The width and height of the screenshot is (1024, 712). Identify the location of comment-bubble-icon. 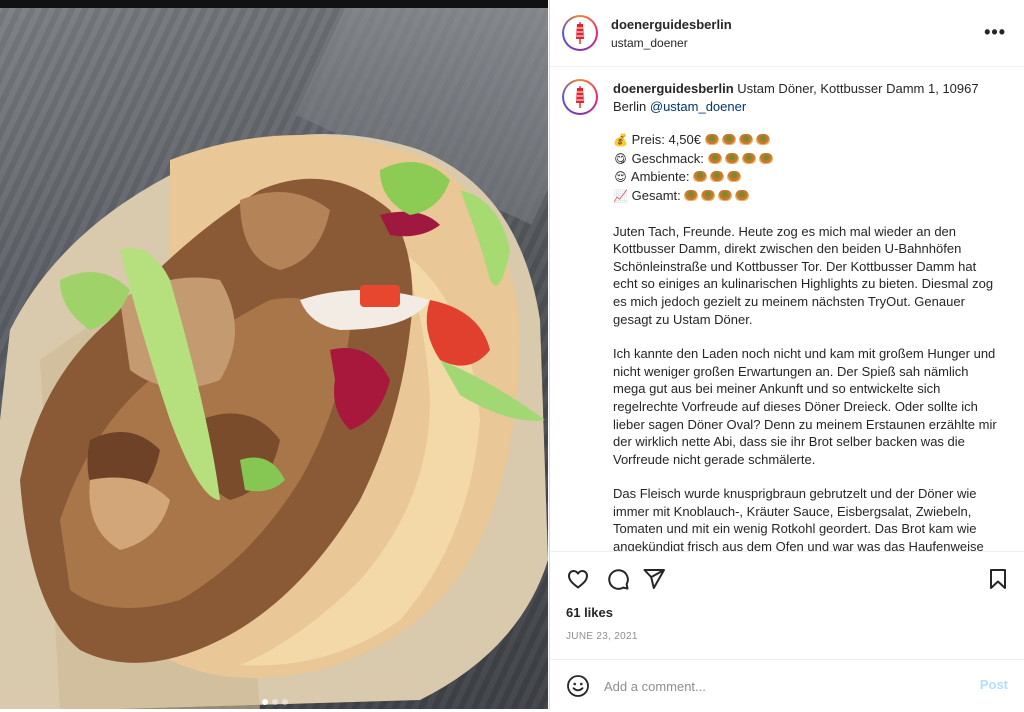
(618, 579).